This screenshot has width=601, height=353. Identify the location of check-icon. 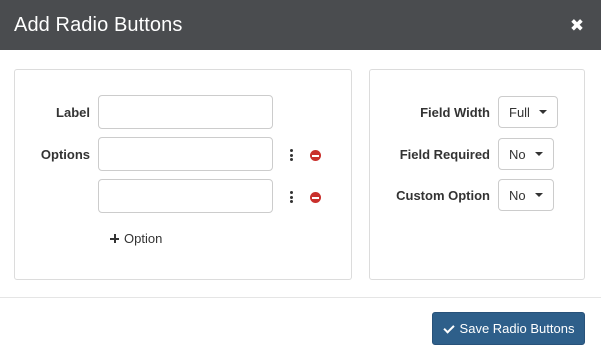
(448, 328).